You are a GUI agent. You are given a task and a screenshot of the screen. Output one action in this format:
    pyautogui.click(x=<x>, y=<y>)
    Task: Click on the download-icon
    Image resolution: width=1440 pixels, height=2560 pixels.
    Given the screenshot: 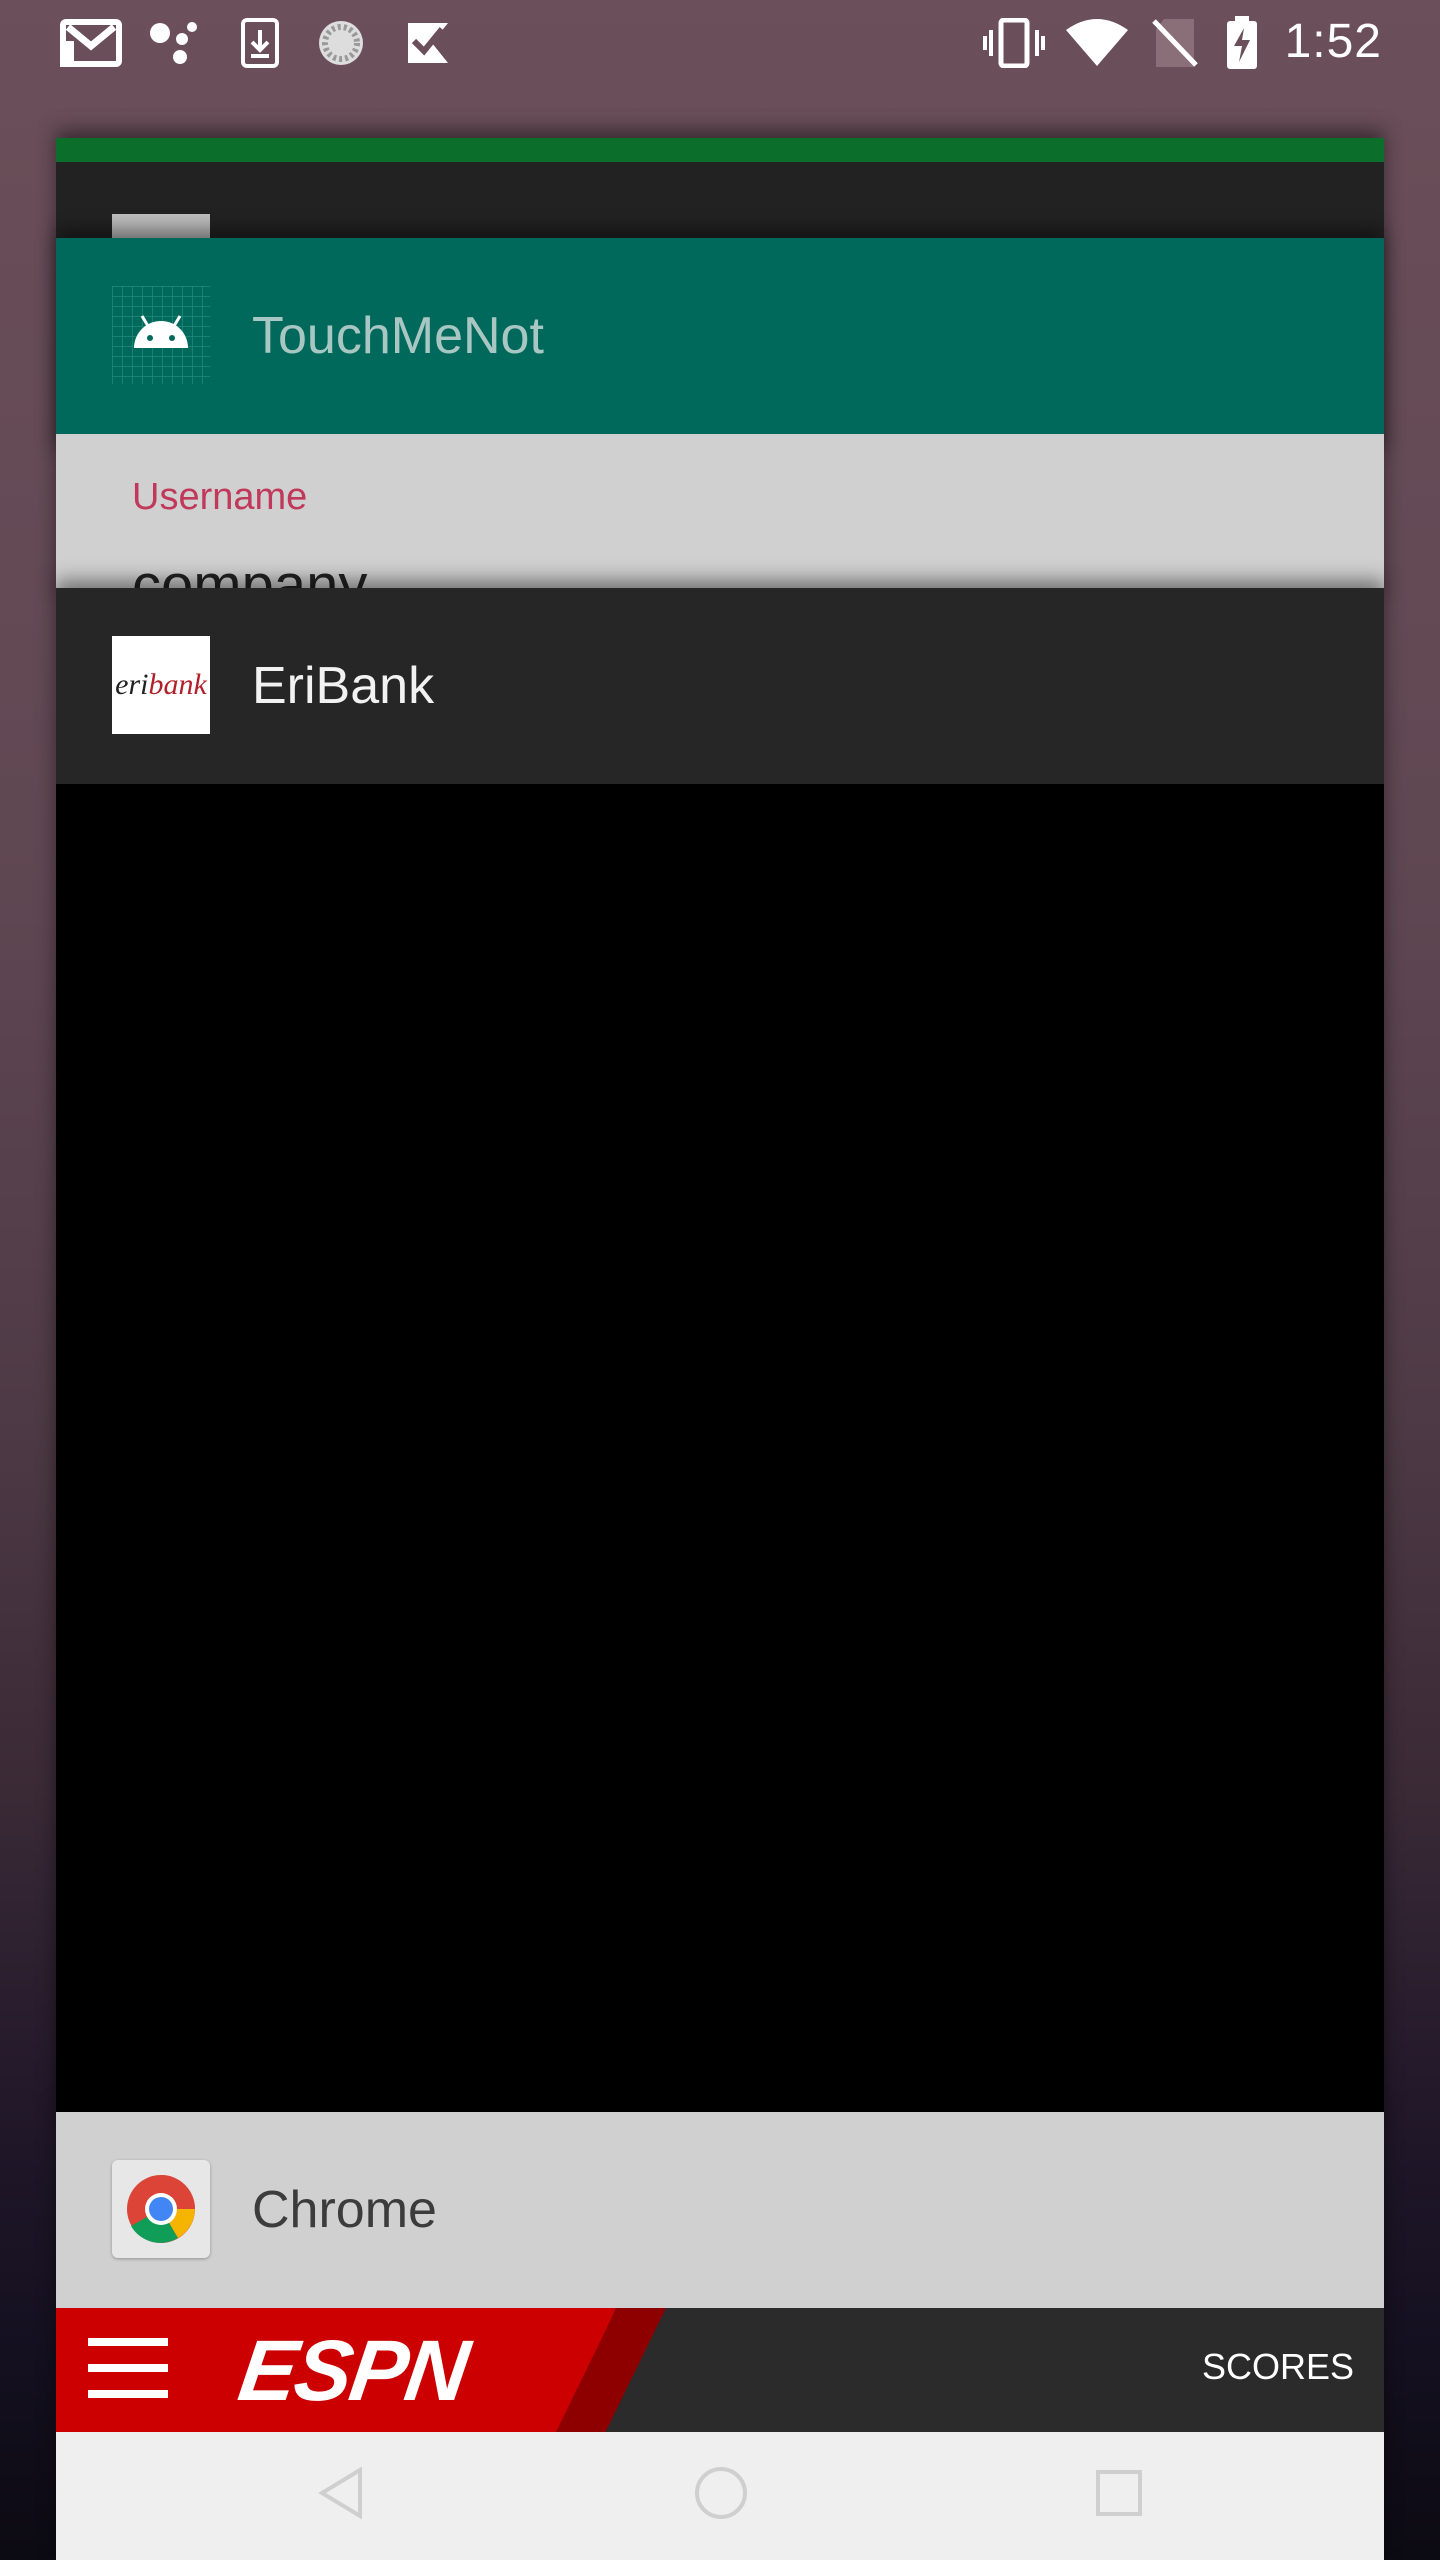 What is the action you would take?
    pyautogui.click(x=260, y=43)
    